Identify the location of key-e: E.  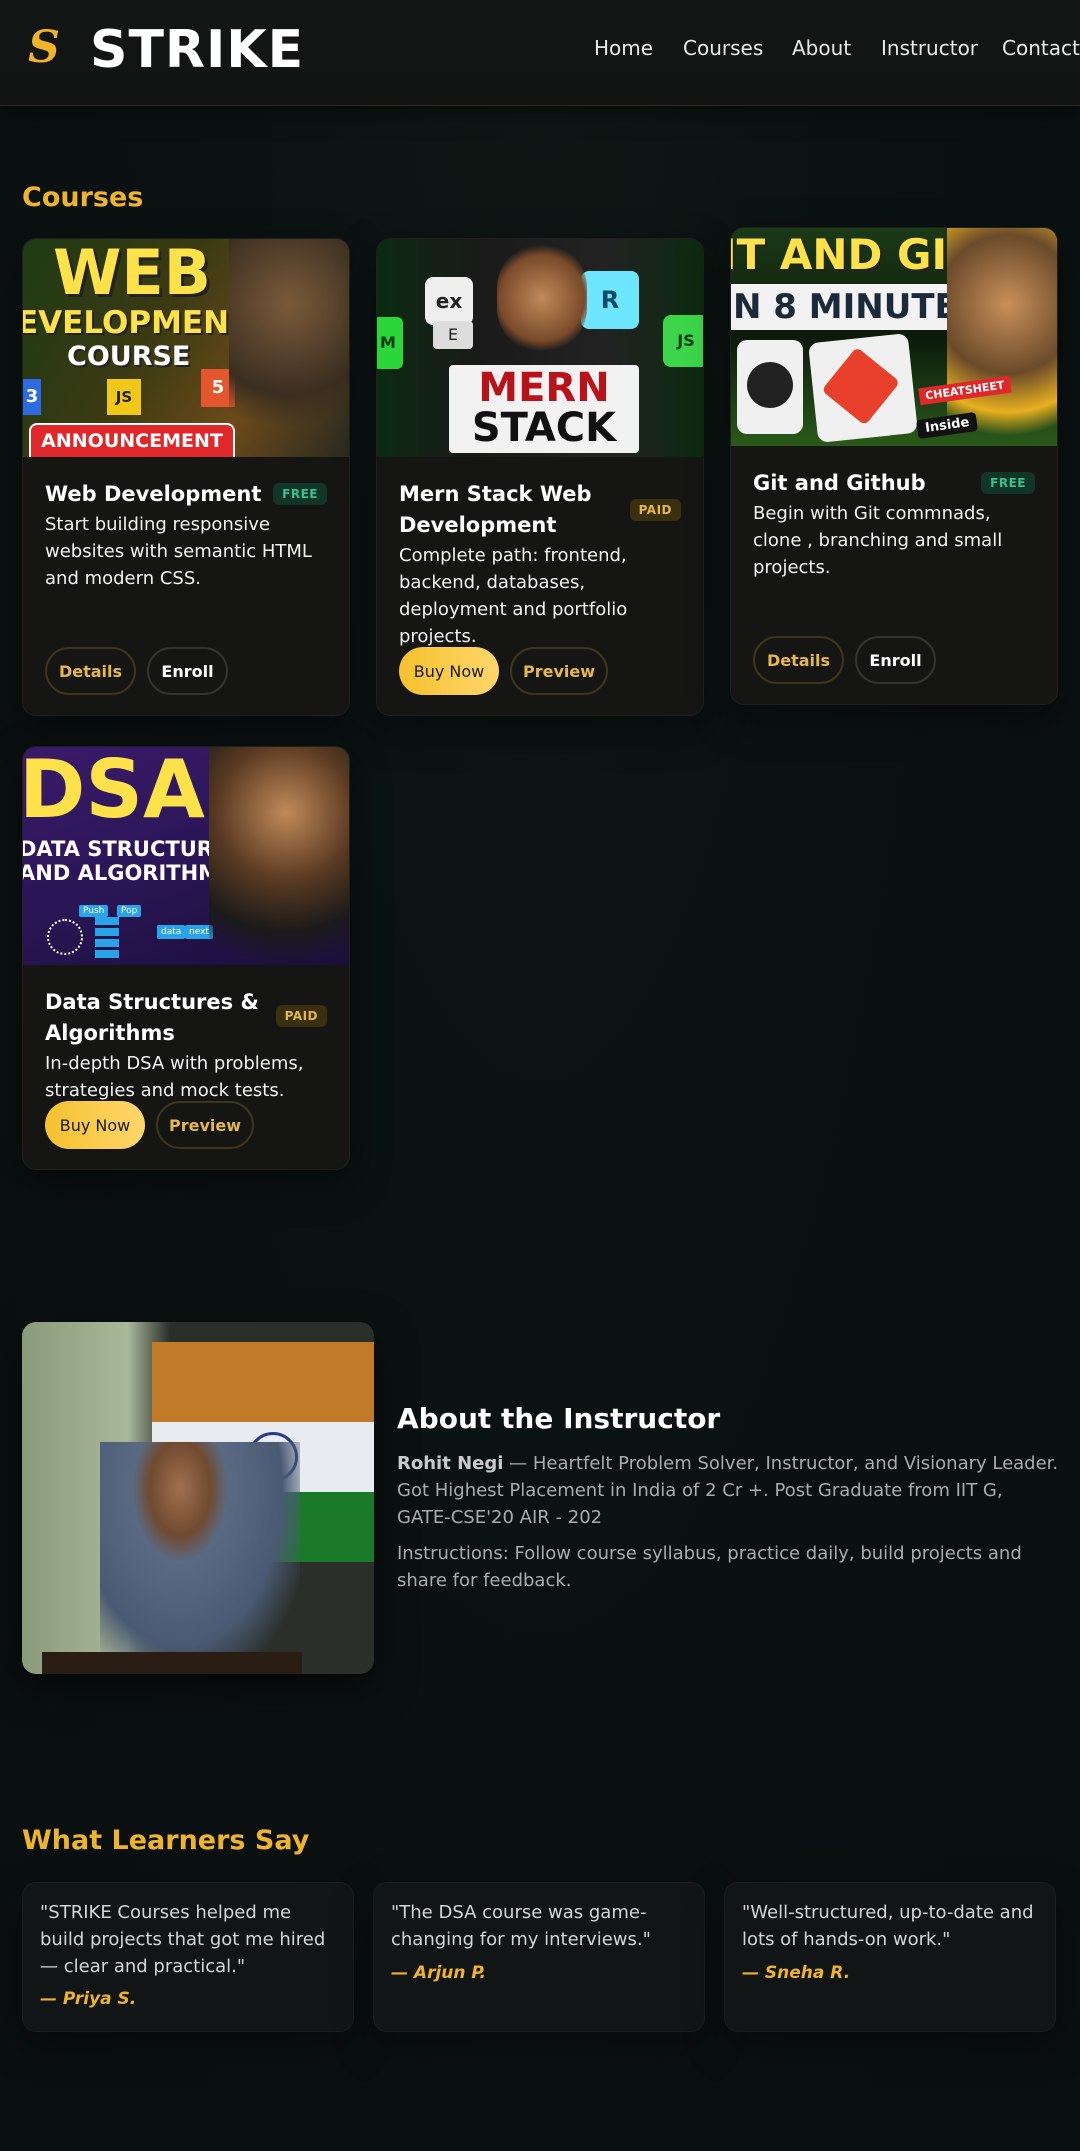
(453, 335).